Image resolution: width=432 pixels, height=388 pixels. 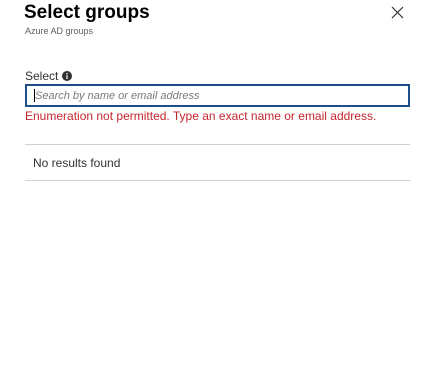 I want to click on results-divider-bottom, so click(x=217, y=180).